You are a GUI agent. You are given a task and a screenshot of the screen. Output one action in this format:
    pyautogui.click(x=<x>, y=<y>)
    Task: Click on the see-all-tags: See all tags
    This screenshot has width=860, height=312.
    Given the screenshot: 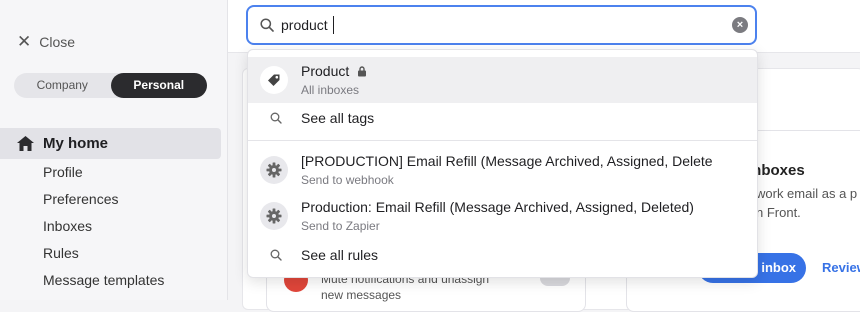 What is the action you would take?
    pyautogui.click(x=502, y=118)
    